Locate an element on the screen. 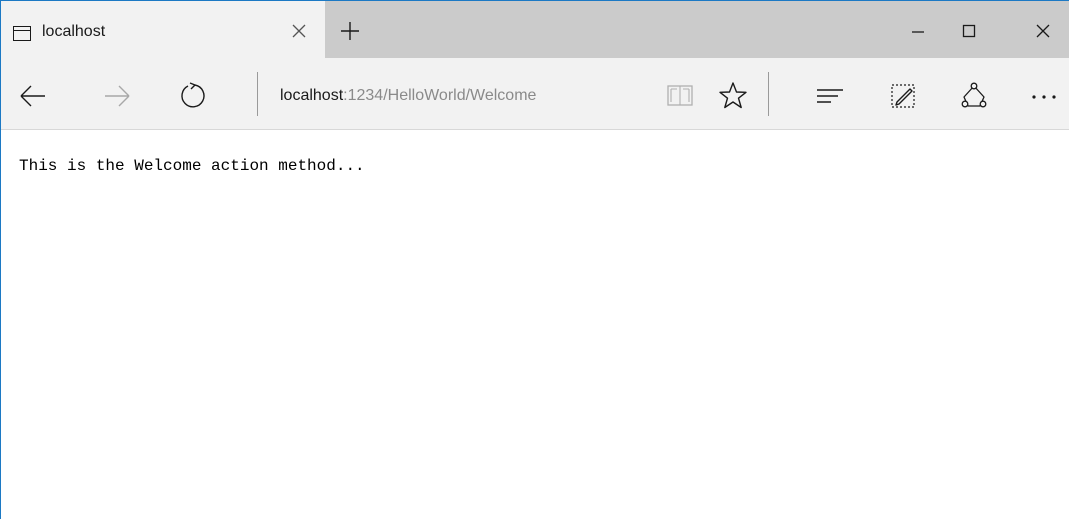 This screenshot has width=1069, height=519. refresh-icon is located at coordinates (194, 96).